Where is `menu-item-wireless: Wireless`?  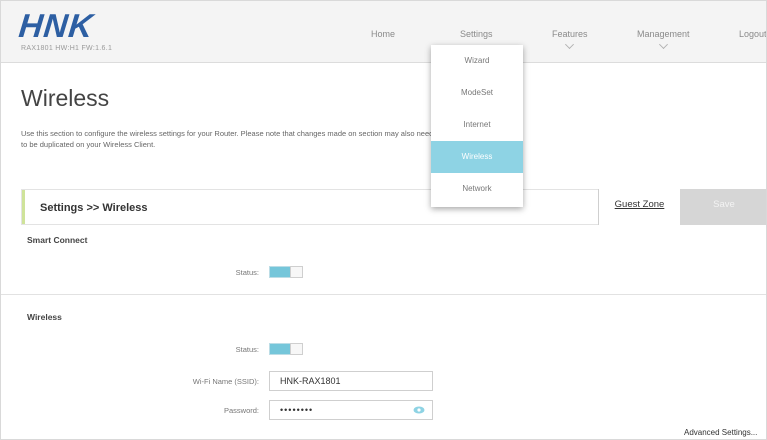 menu-item-wireless: Wireless is located at coordinates (477, 157).